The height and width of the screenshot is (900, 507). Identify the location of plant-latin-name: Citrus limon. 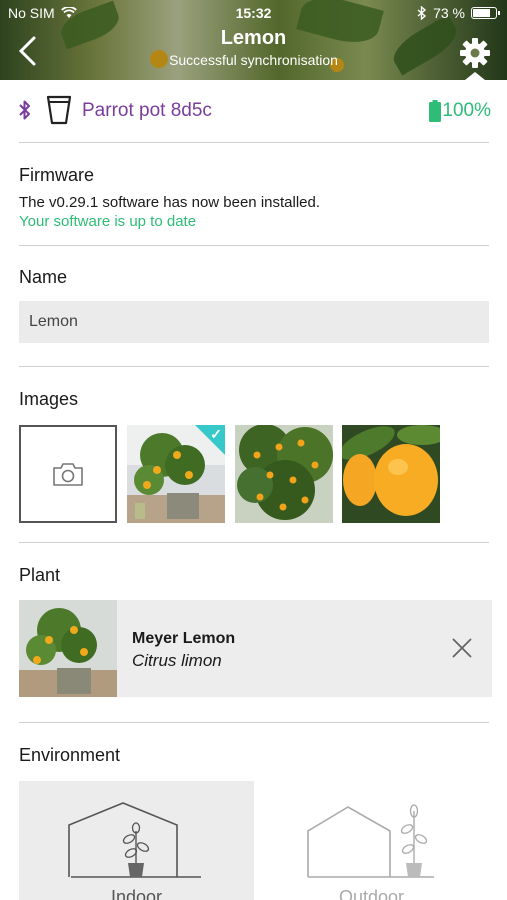
(177, 660).